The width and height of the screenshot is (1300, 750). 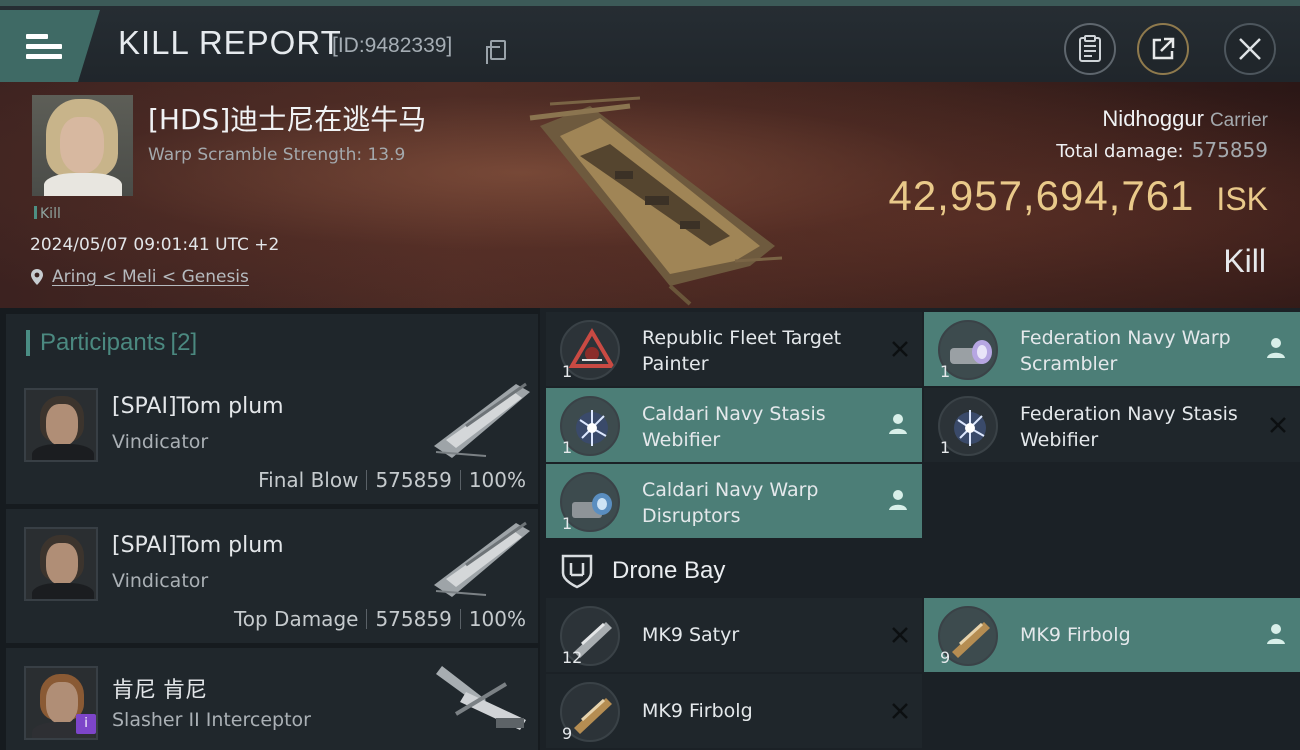 What do you see at coordinates (308, 480) in the screenshot?
I see `participant-role: Final Blow` at bounding box center [308, 480].